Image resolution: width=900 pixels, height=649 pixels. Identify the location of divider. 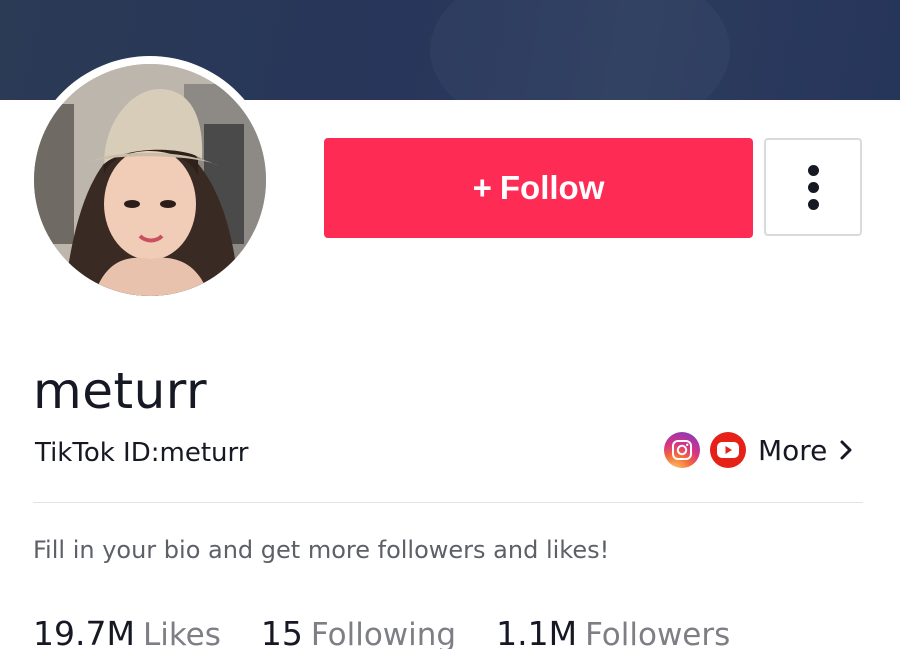
(448, 502).